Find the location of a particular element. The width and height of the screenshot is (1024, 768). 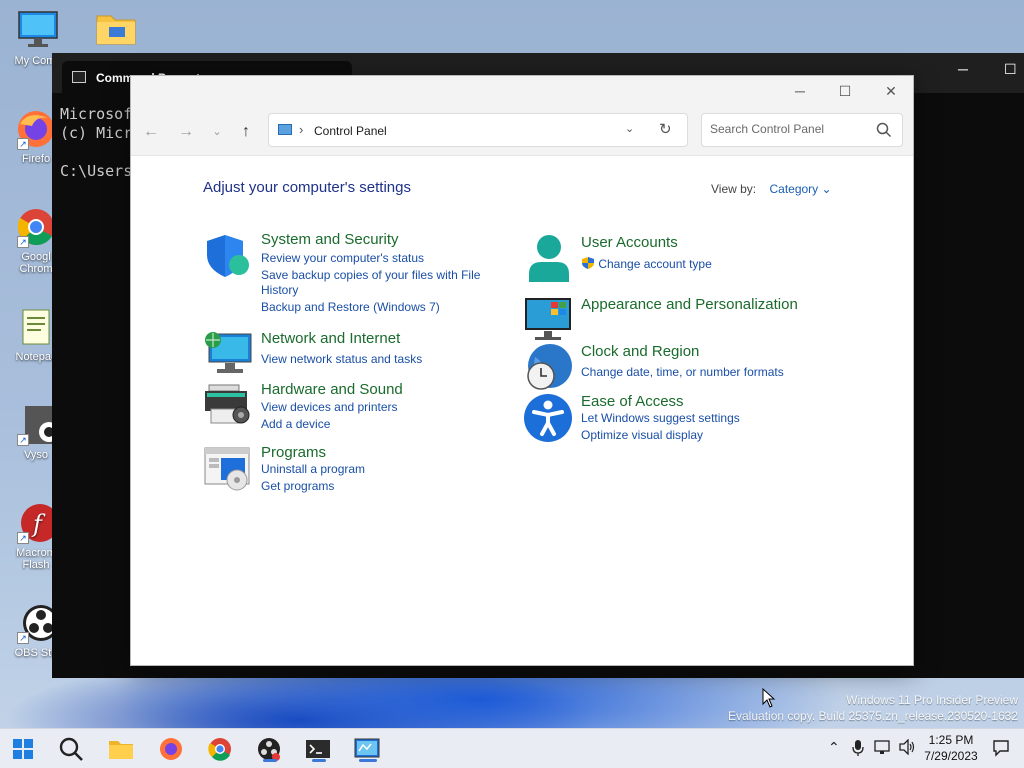

close-button: ✕ is located at coordinates (891, 91).